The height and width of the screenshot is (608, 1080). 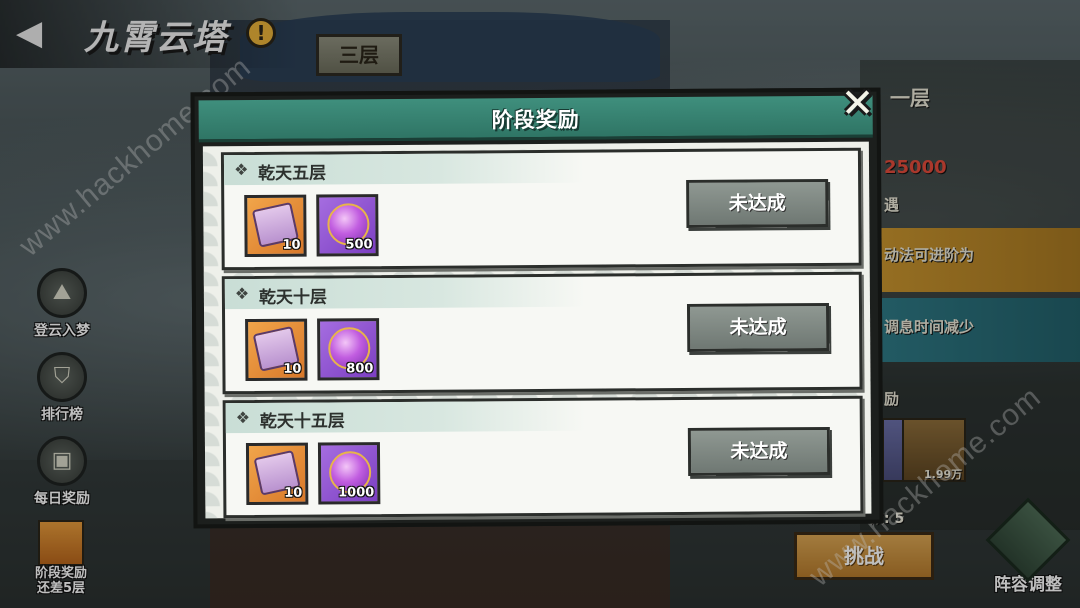 I want to click on dialog-header: 阶段奖励, so click(x=535, y=119).